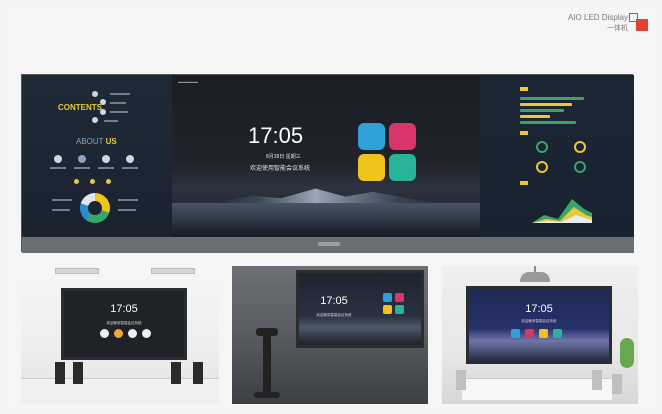 This screenshot has height=414, width=662. I want to click on stand-pole-graphic, so click(267, 365).